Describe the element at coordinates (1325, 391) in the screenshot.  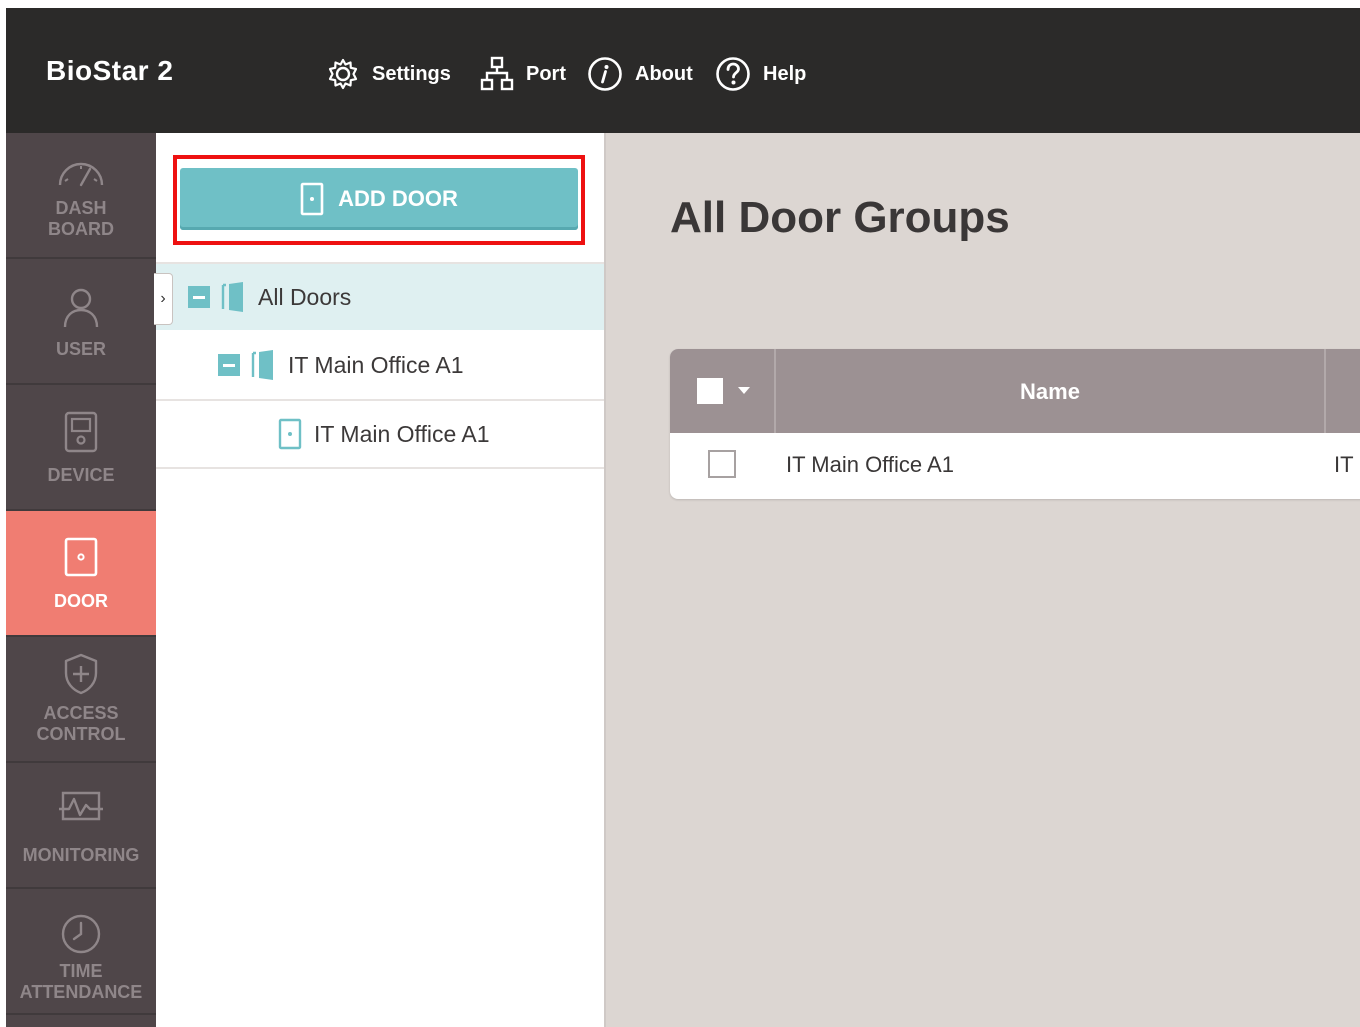
I see `column-divider` at that location.